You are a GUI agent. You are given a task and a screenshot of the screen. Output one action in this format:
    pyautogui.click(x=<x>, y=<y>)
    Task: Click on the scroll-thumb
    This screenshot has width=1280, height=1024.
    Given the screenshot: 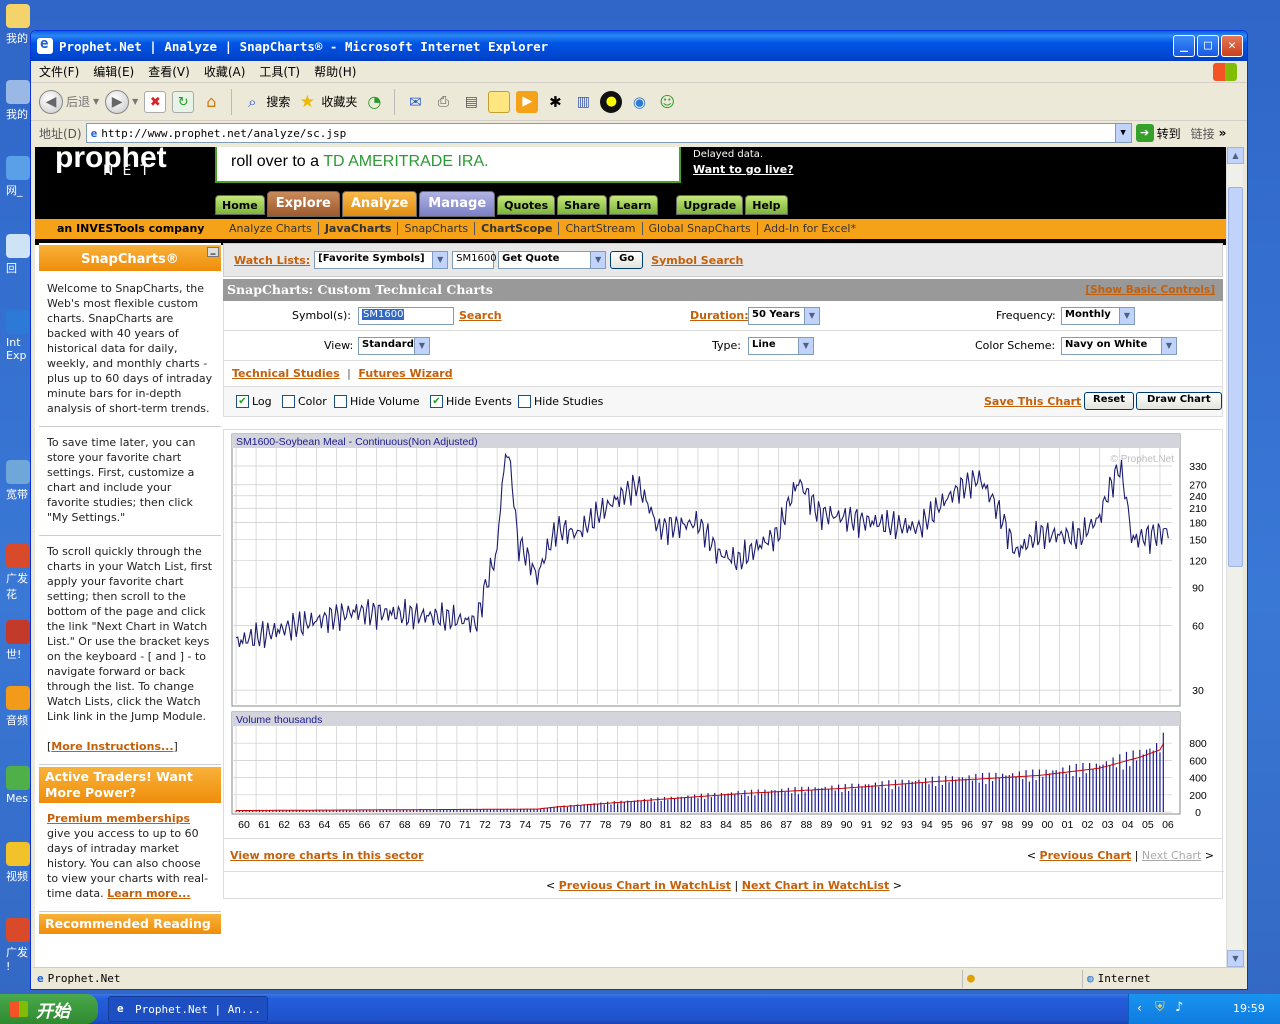 What is the action you would take?
    pyautogui.click(x=1235, y=377)
    